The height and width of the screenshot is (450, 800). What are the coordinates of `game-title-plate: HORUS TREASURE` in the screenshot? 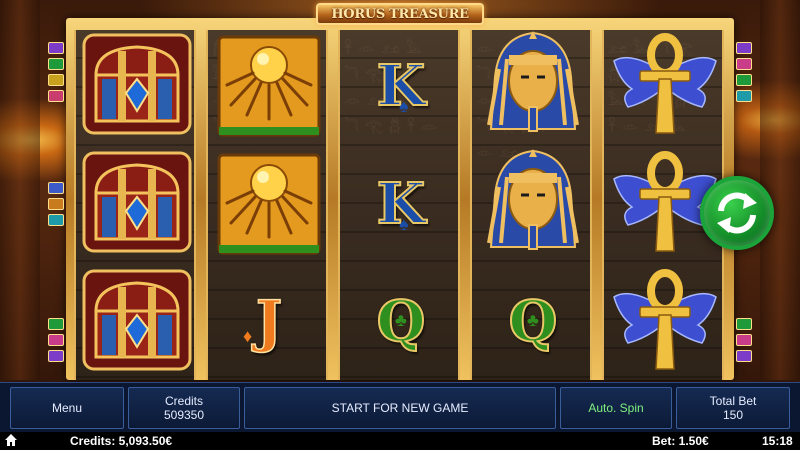 It's located at (400, 14).